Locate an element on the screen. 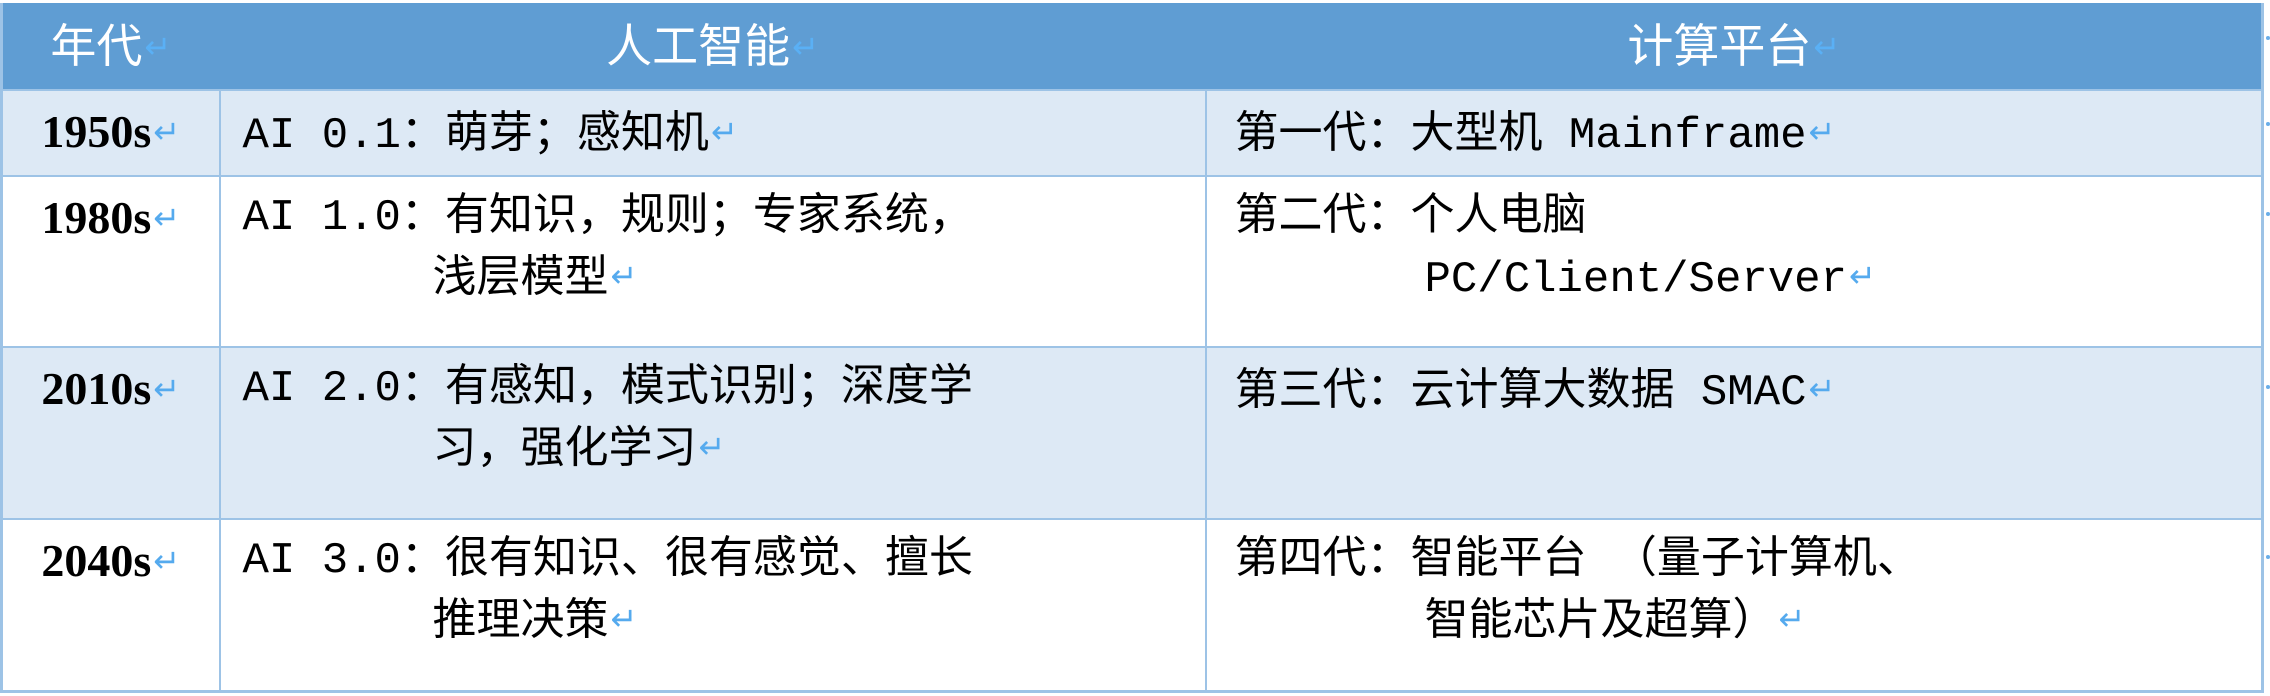 Image resolution: width=2270 pixels, height=696 pixels. era-label: 1980s is located at coordinates (96, 217).